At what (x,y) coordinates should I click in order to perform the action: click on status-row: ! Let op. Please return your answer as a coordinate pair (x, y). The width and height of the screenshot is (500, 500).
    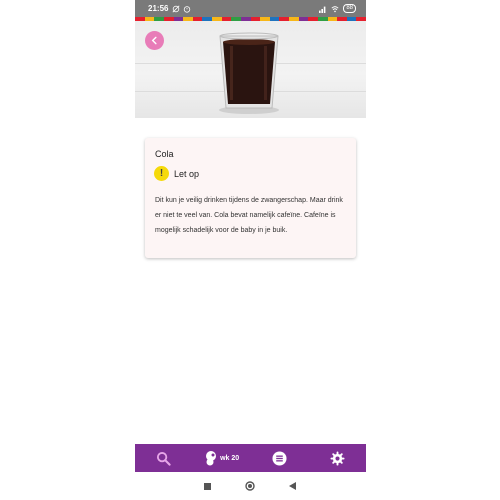
    Looking at the image, I should click on (176, 173).